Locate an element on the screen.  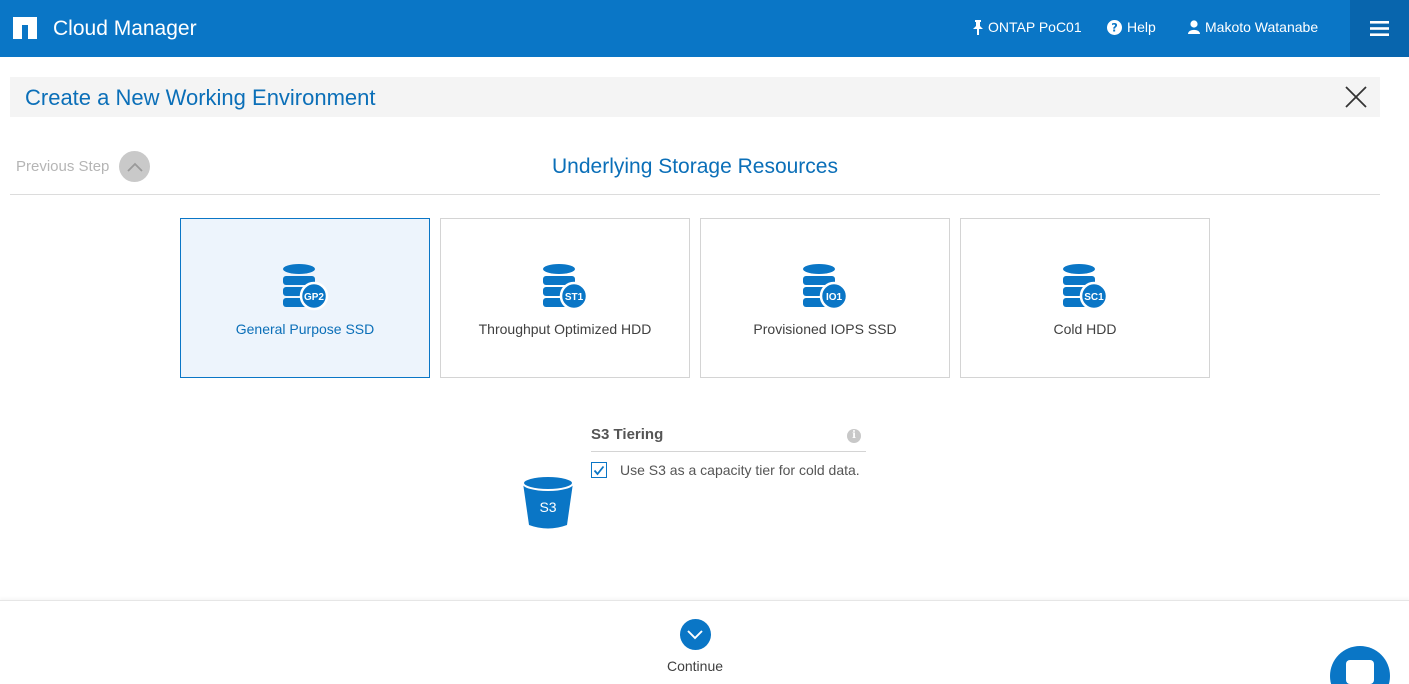
storage-card-sc1: SC1 Cold HDD is located at coordinates (1085, 298).